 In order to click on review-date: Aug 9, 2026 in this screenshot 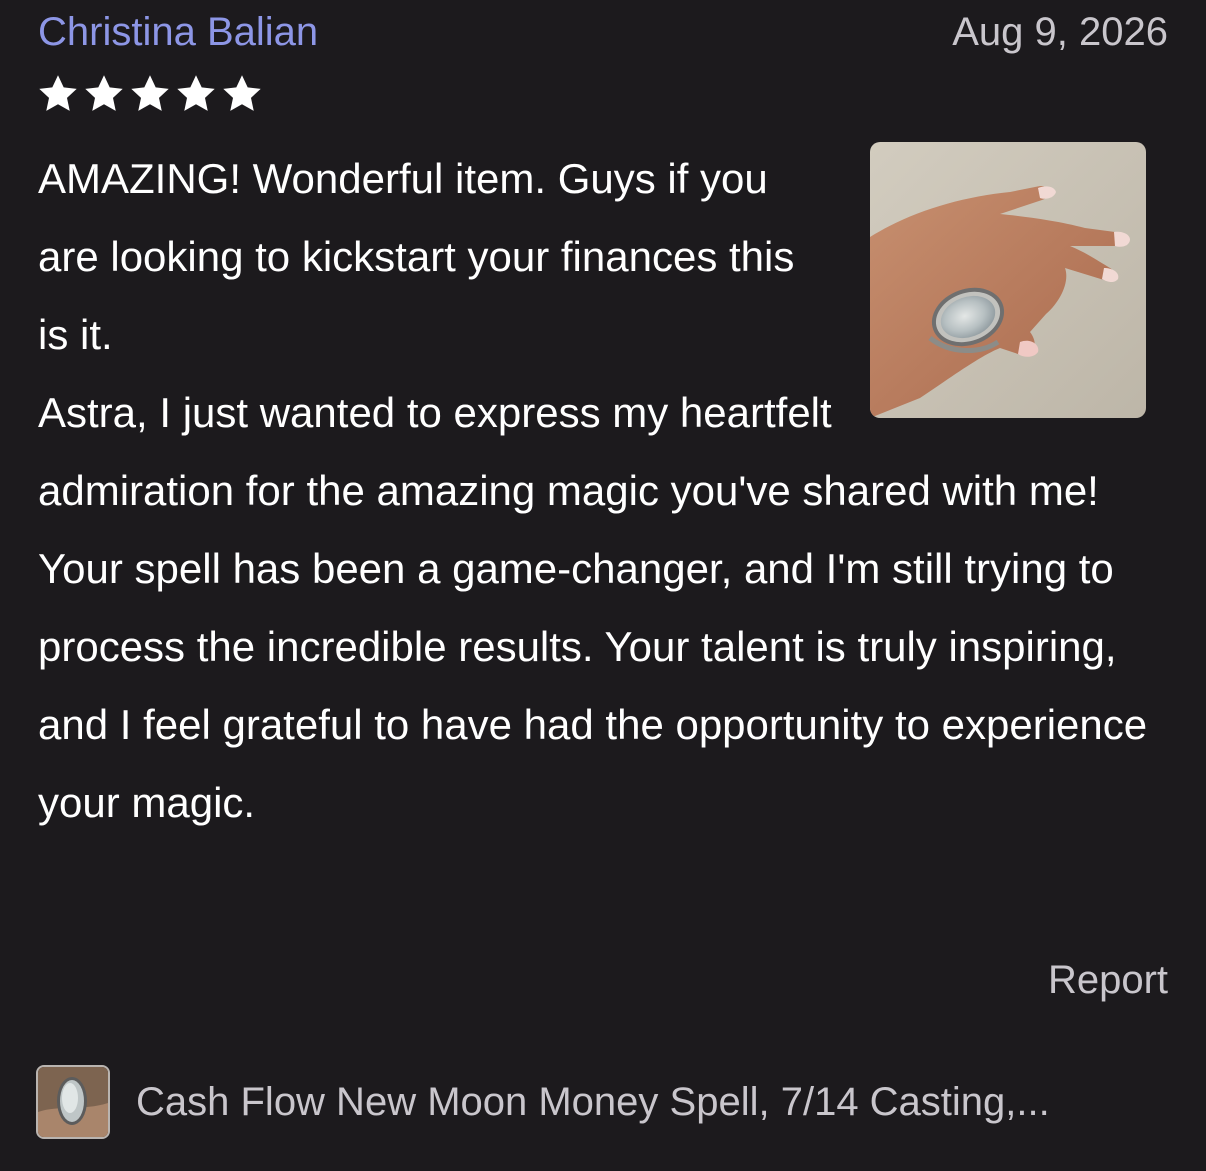, I will do `click(1060, 32)`.